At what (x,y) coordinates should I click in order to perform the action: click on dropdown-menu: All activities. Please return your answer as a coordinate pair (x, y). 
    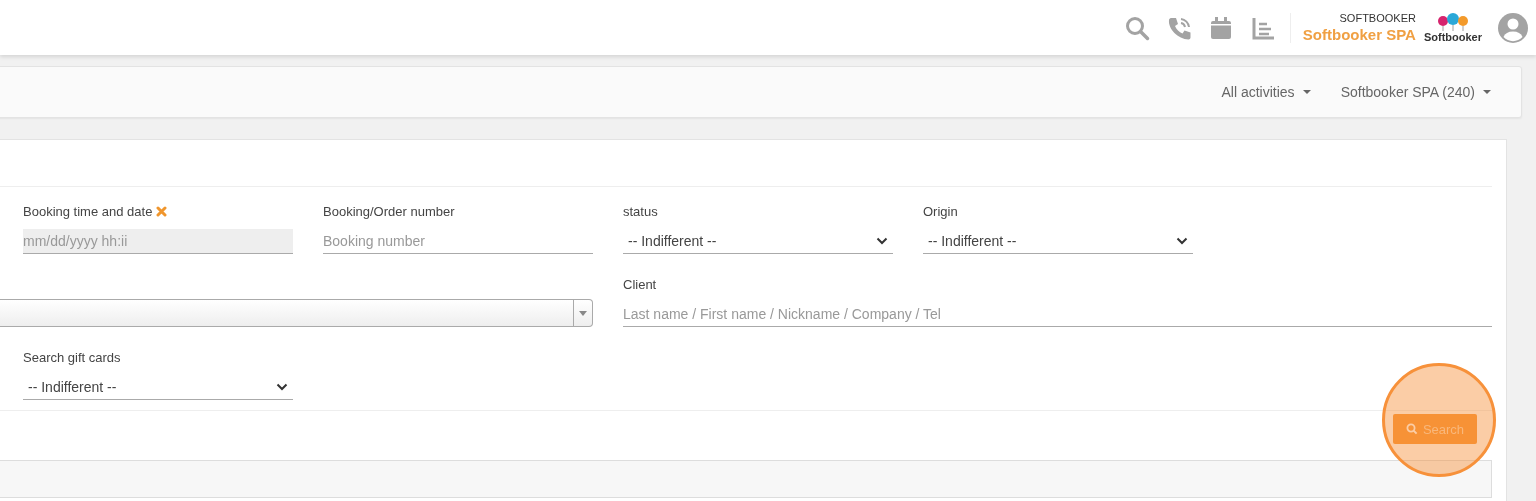
    Looking at the image, I should click on (1266, 92).